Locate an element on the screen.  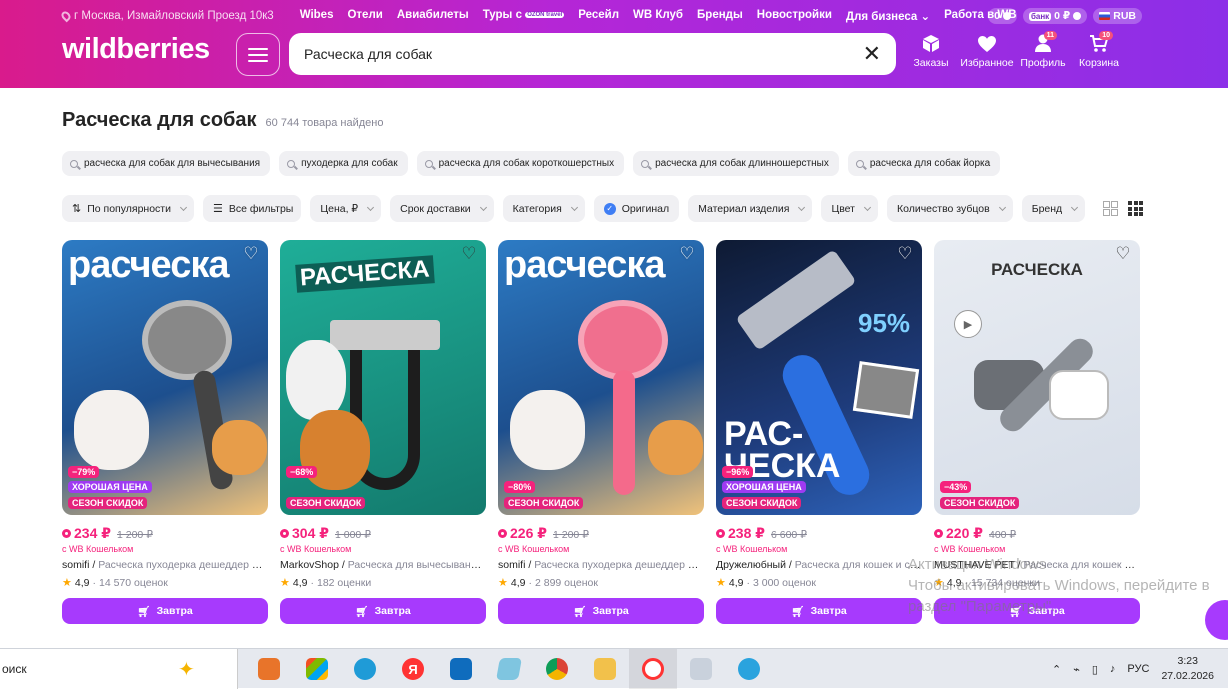
price-row: 226 ₽ 1 200 ₽ is located at coordinates (601, 533).